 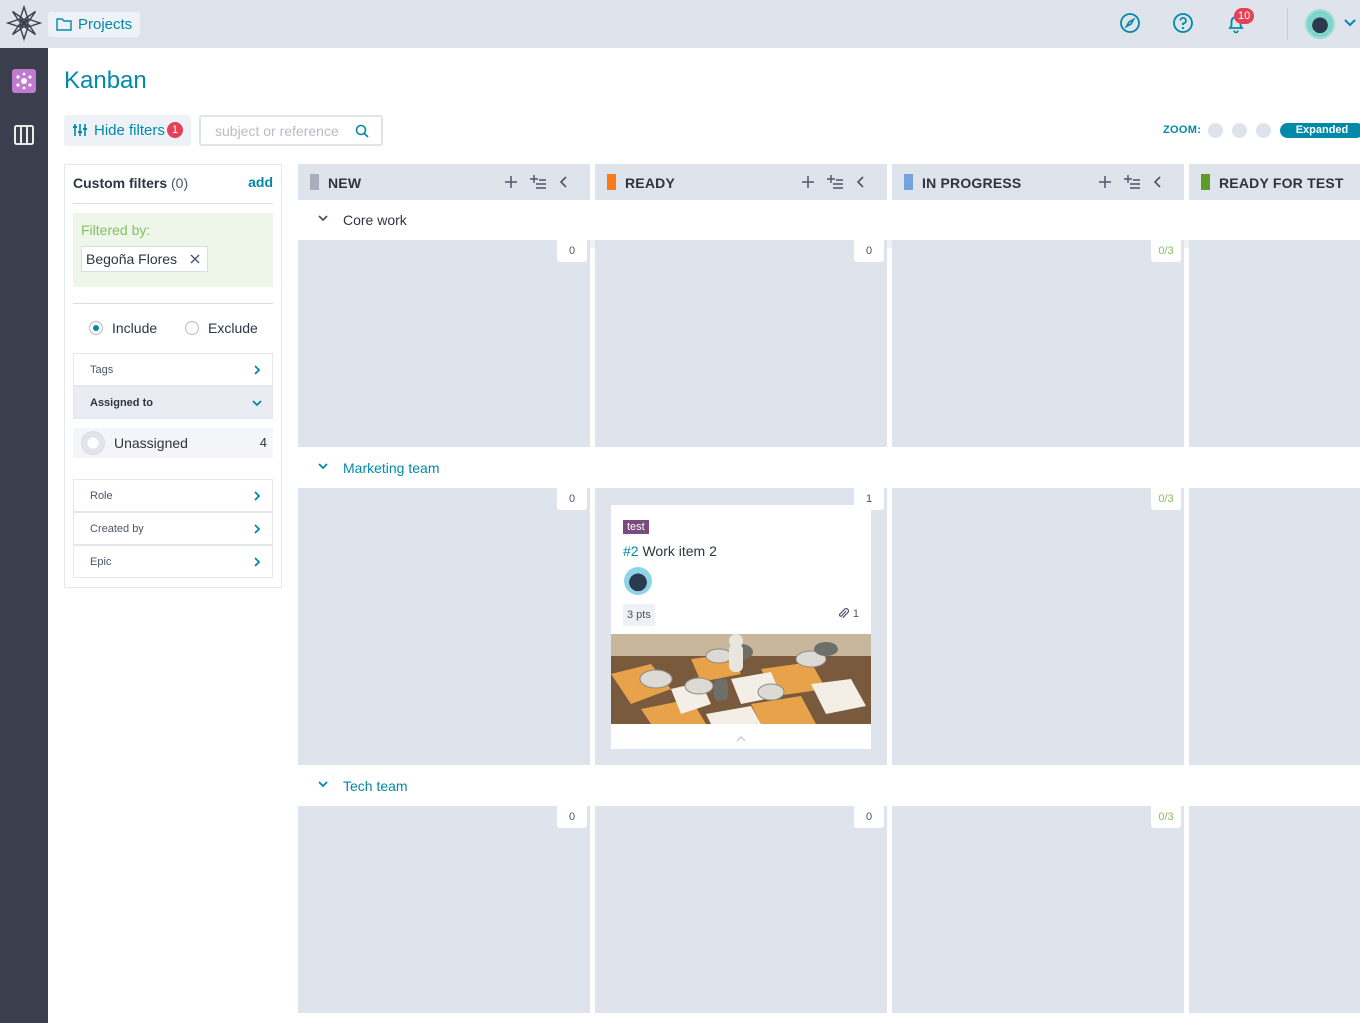 What do you see at coordinates (173, 402) in the screenshot?
I see `filter-category-assigned-to: Assigned to` at bounding box center [173, 402].